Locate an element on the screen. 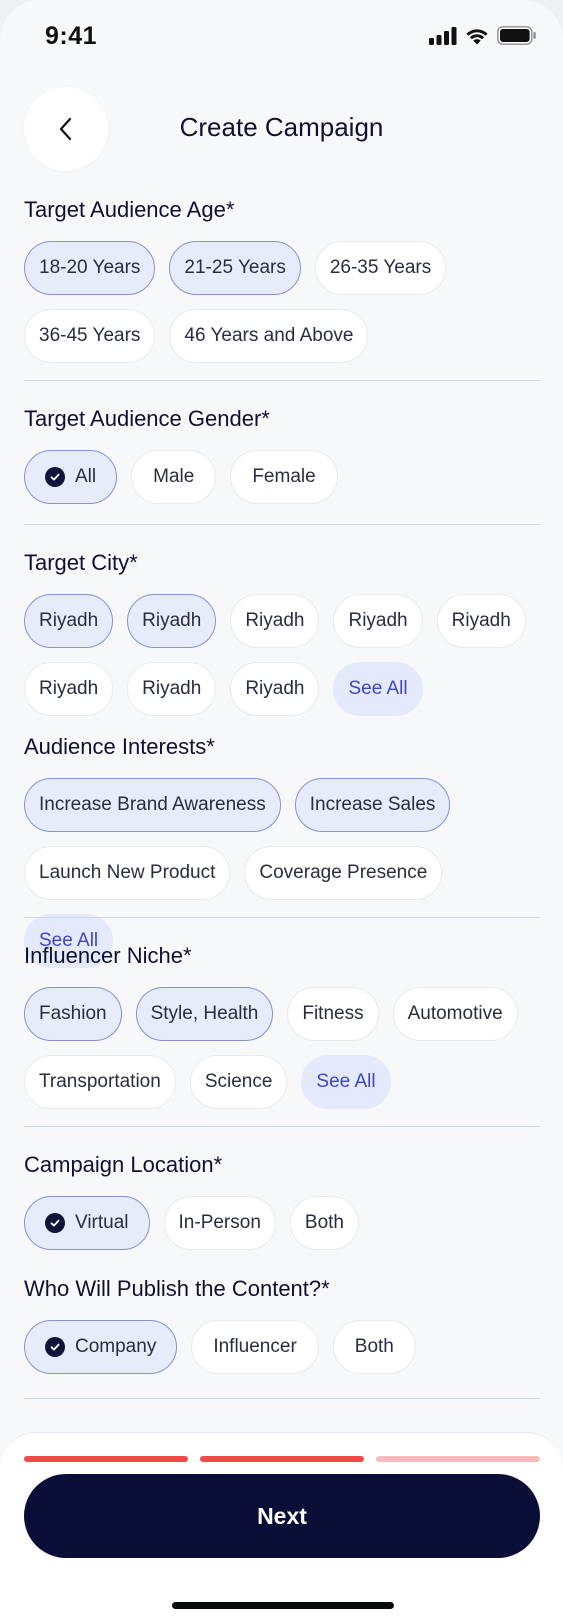 The width and height of the screenshot is (563, 1619). age-chip: 18-20 Years is located at coordinates (90, 268).